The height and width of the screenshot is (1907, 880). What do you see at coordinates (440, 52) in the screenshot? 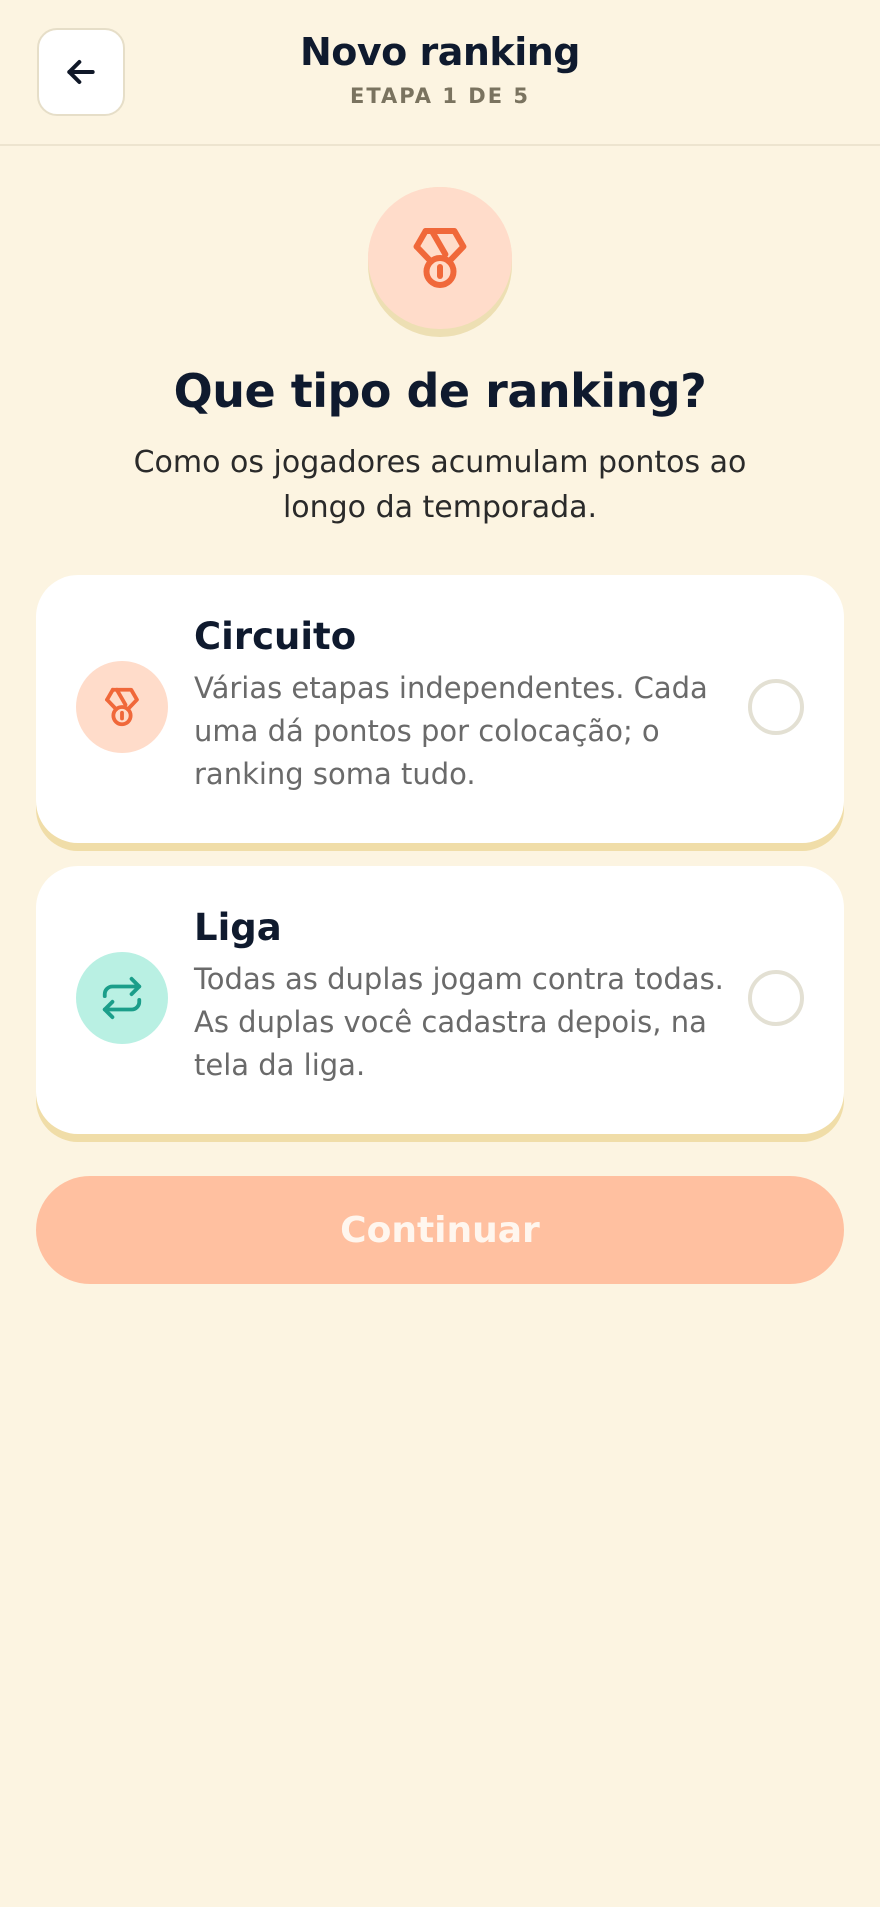
I see `header-title: Novo ranking` at bounding box center [440, 52].